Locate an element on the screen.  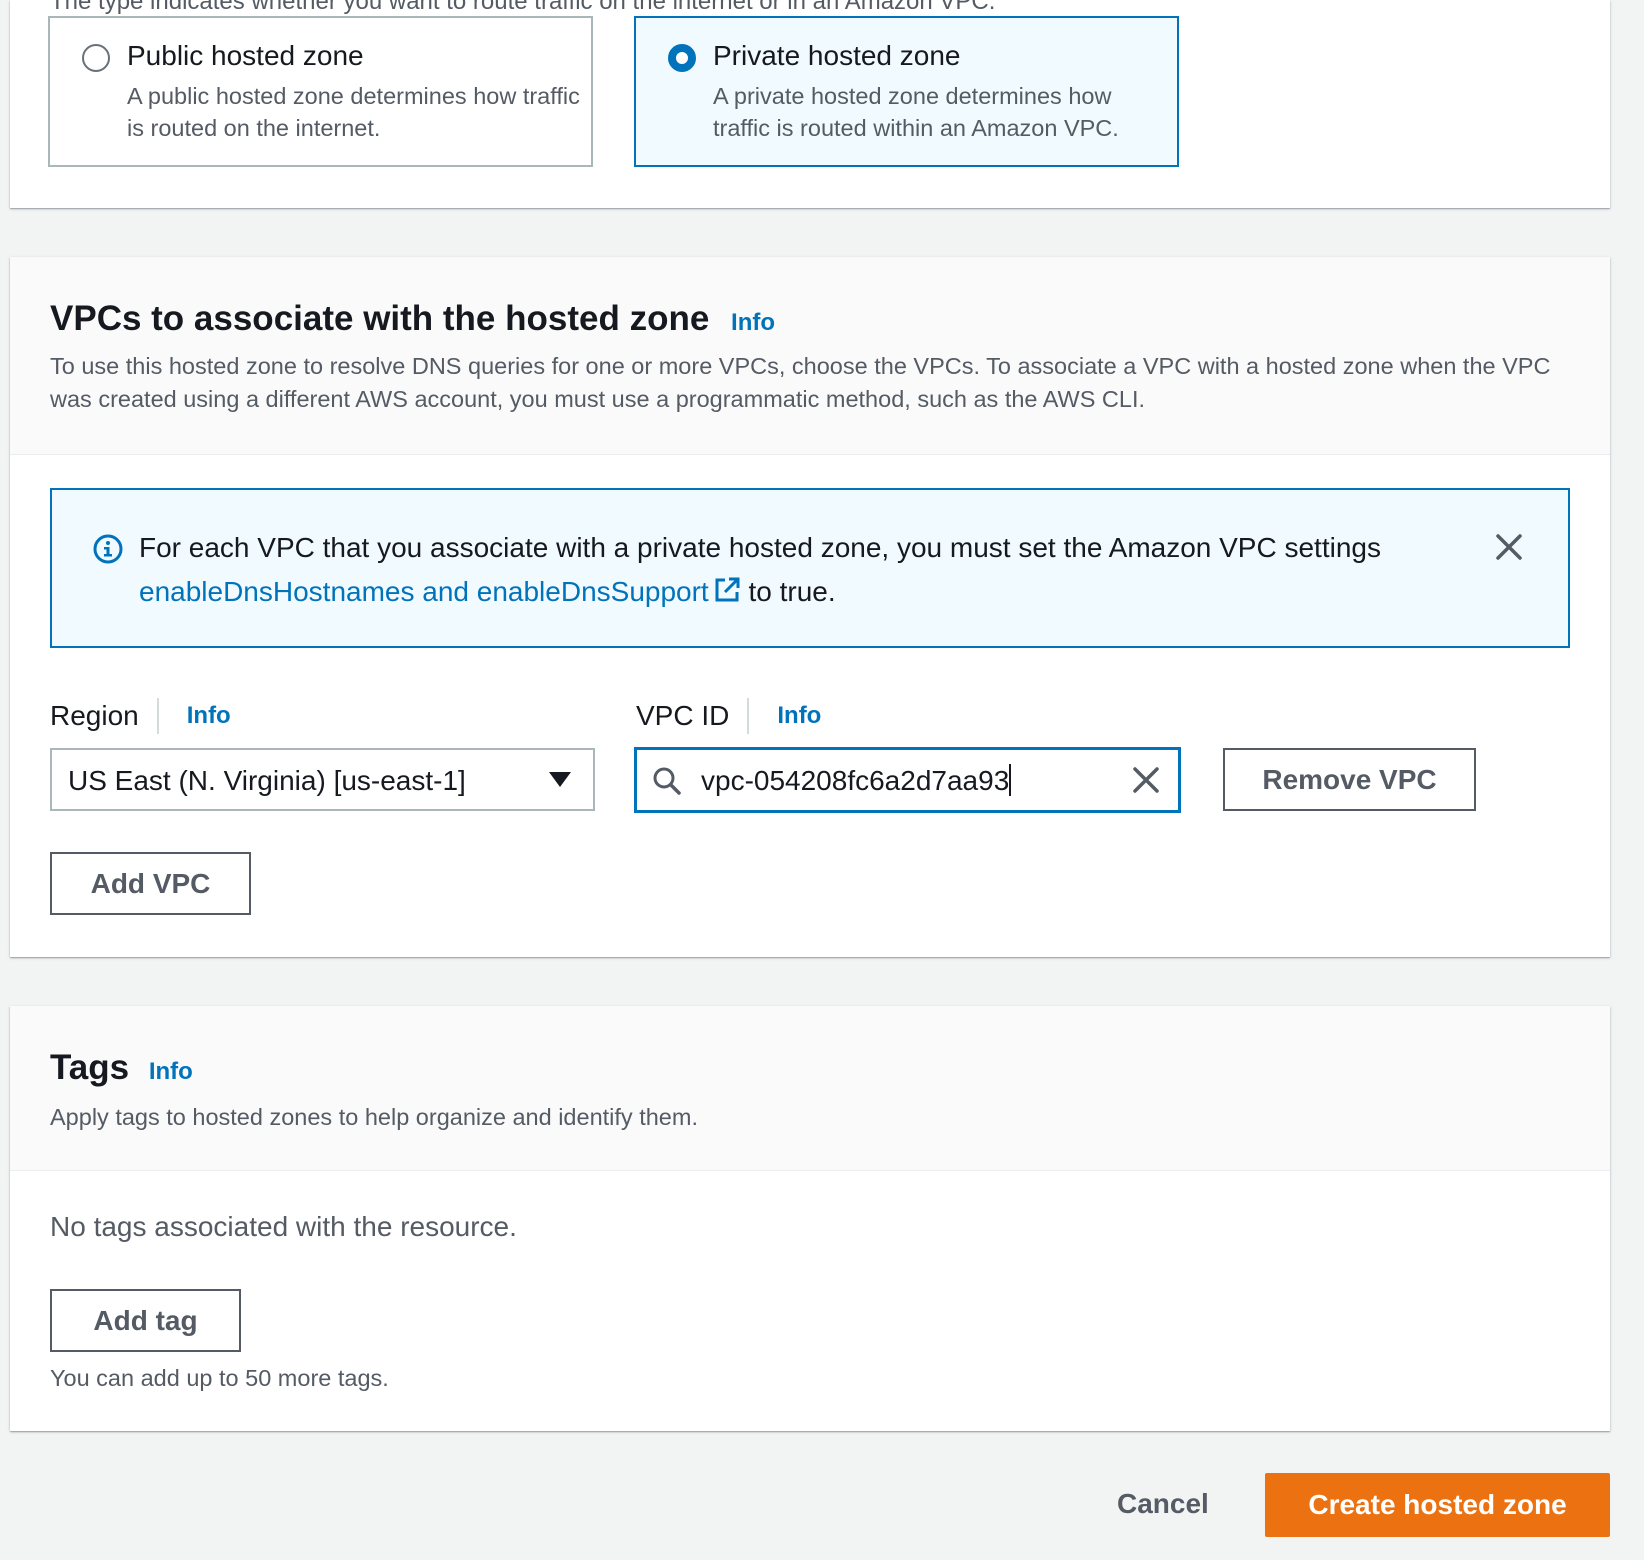
vpc-section-info-link: Info is located at coordinates (753, 322).